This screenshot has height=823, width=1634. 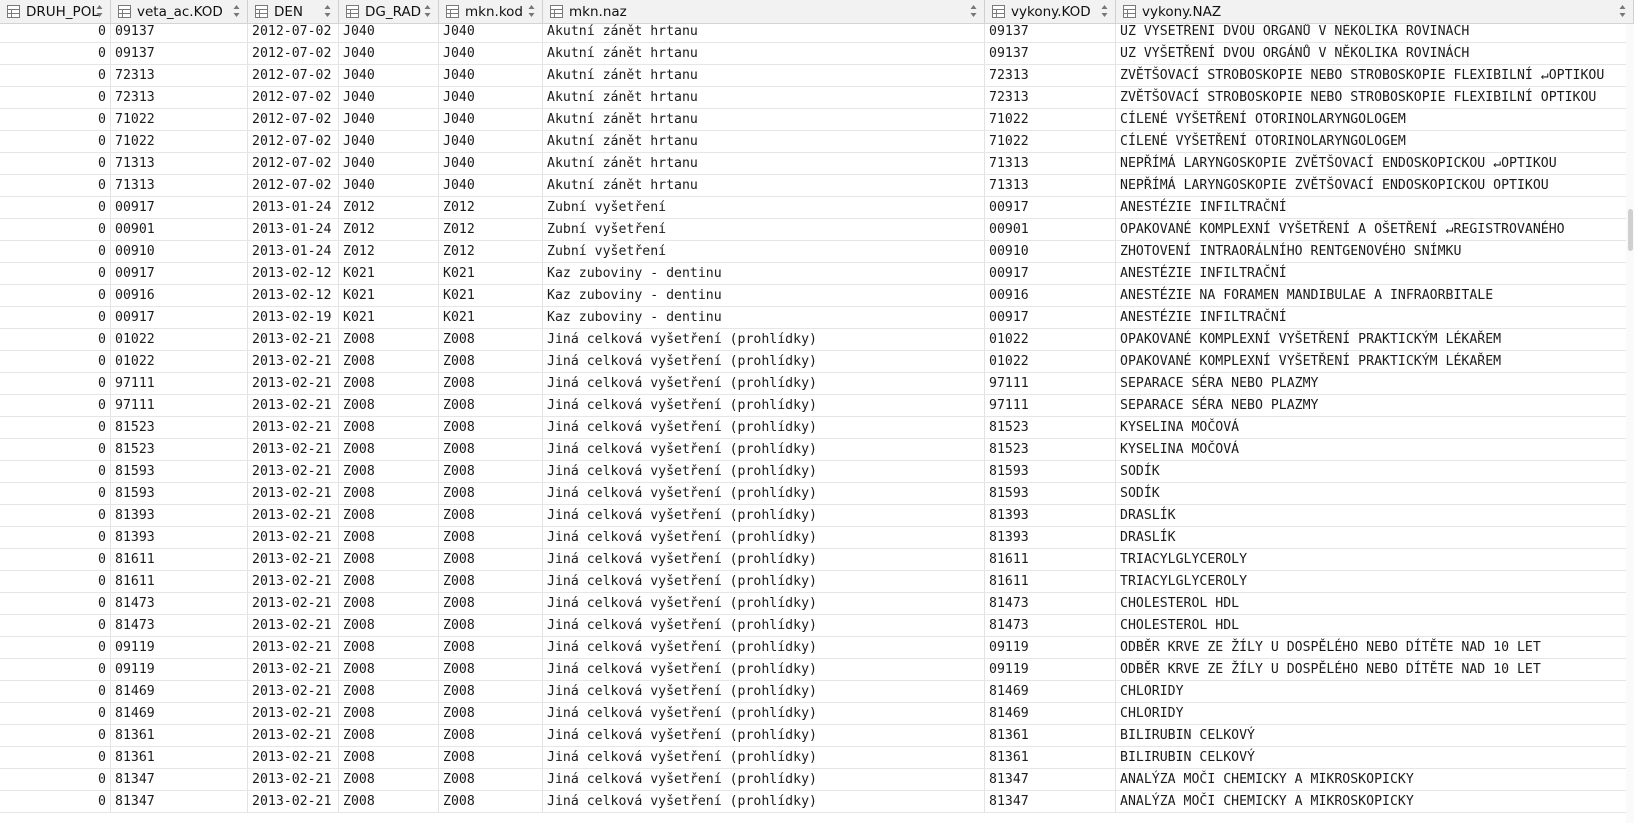 I want to click on cell-vykony-naz: CHOLESTEROL HDL, so click(x=1375, y=603).